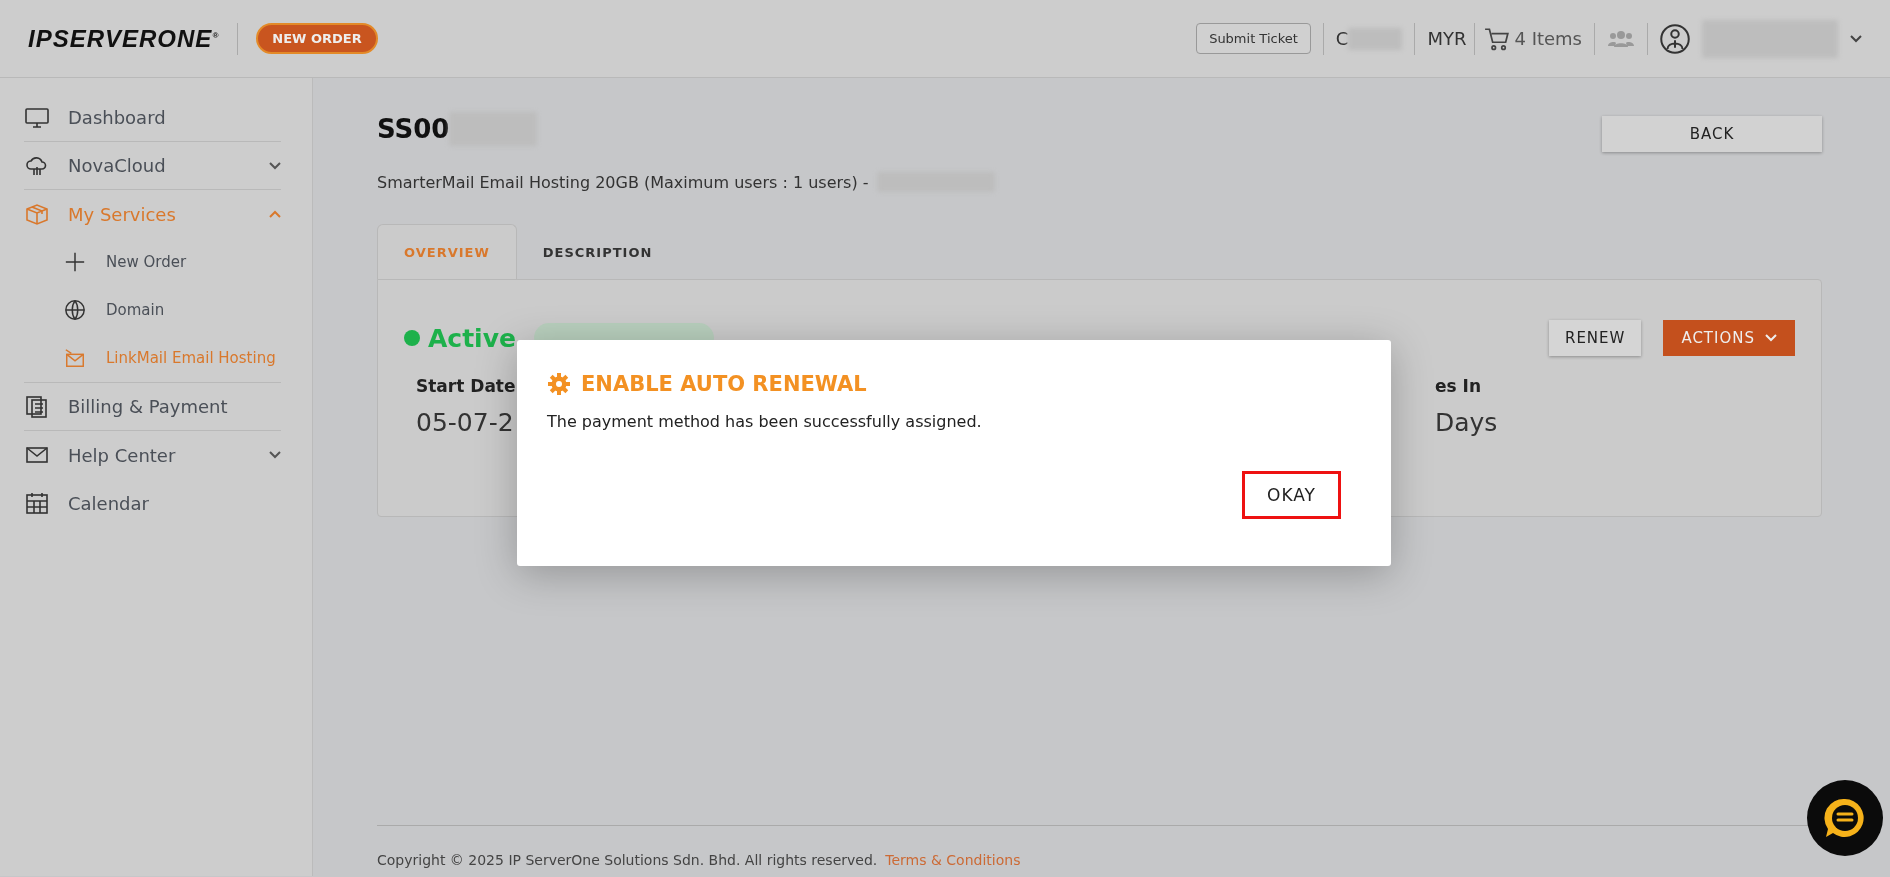 The image size is (1890, 877). I want to click on back-button: BACK, so click(1712, 134).